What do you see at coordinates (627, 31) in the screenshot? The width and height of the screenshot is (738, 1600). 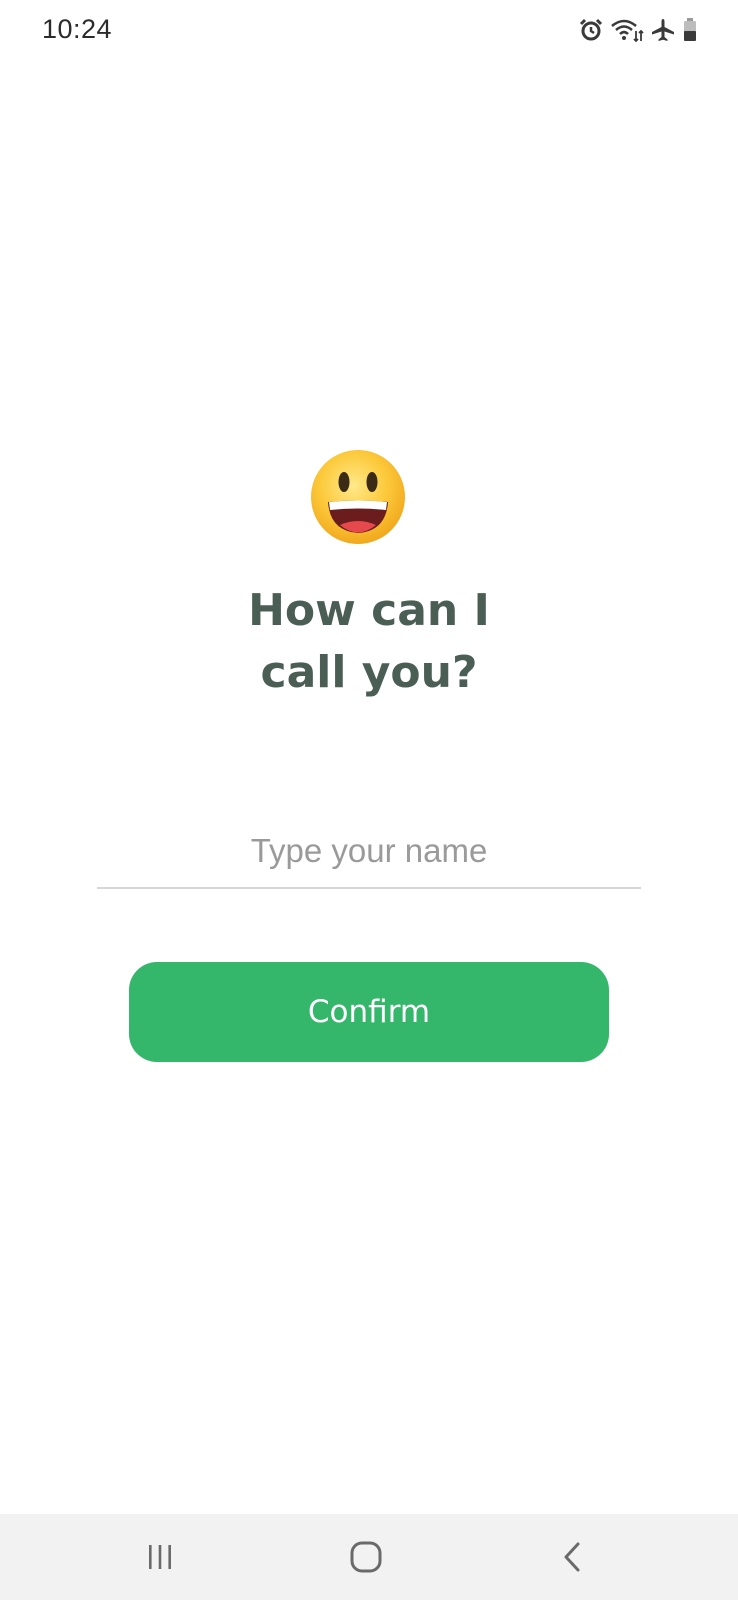 I see `wifi-icon` at bounding box center [627, 31].